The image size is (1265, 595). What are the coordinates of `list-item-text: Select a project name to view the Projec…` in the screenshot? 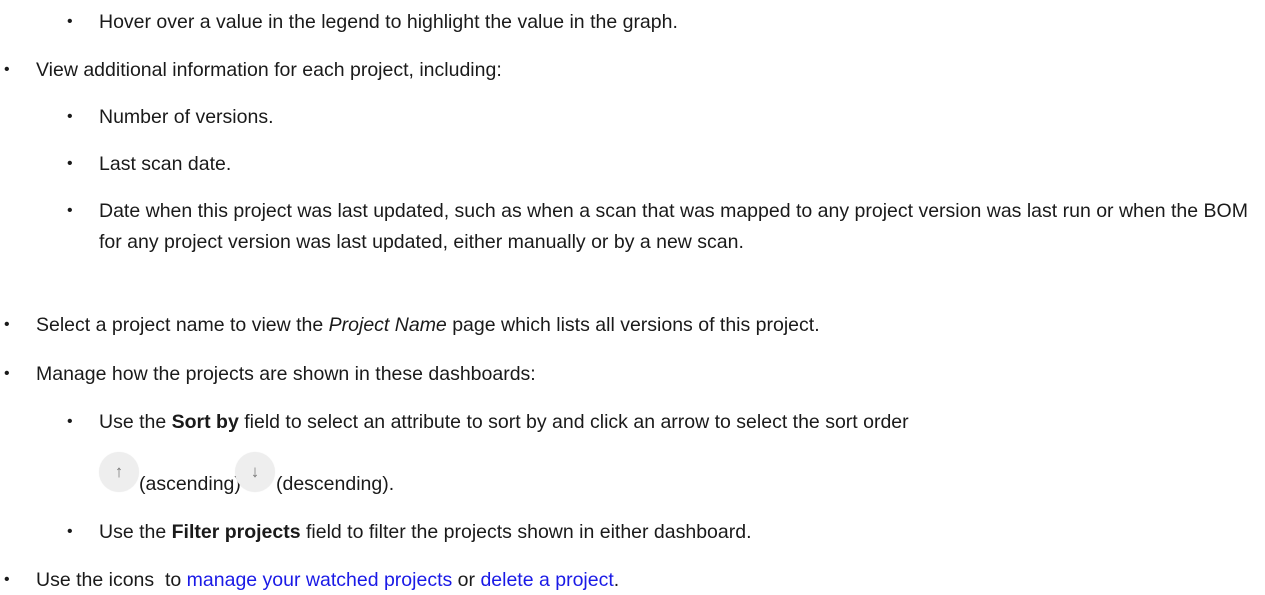 It's located at (428, 325).